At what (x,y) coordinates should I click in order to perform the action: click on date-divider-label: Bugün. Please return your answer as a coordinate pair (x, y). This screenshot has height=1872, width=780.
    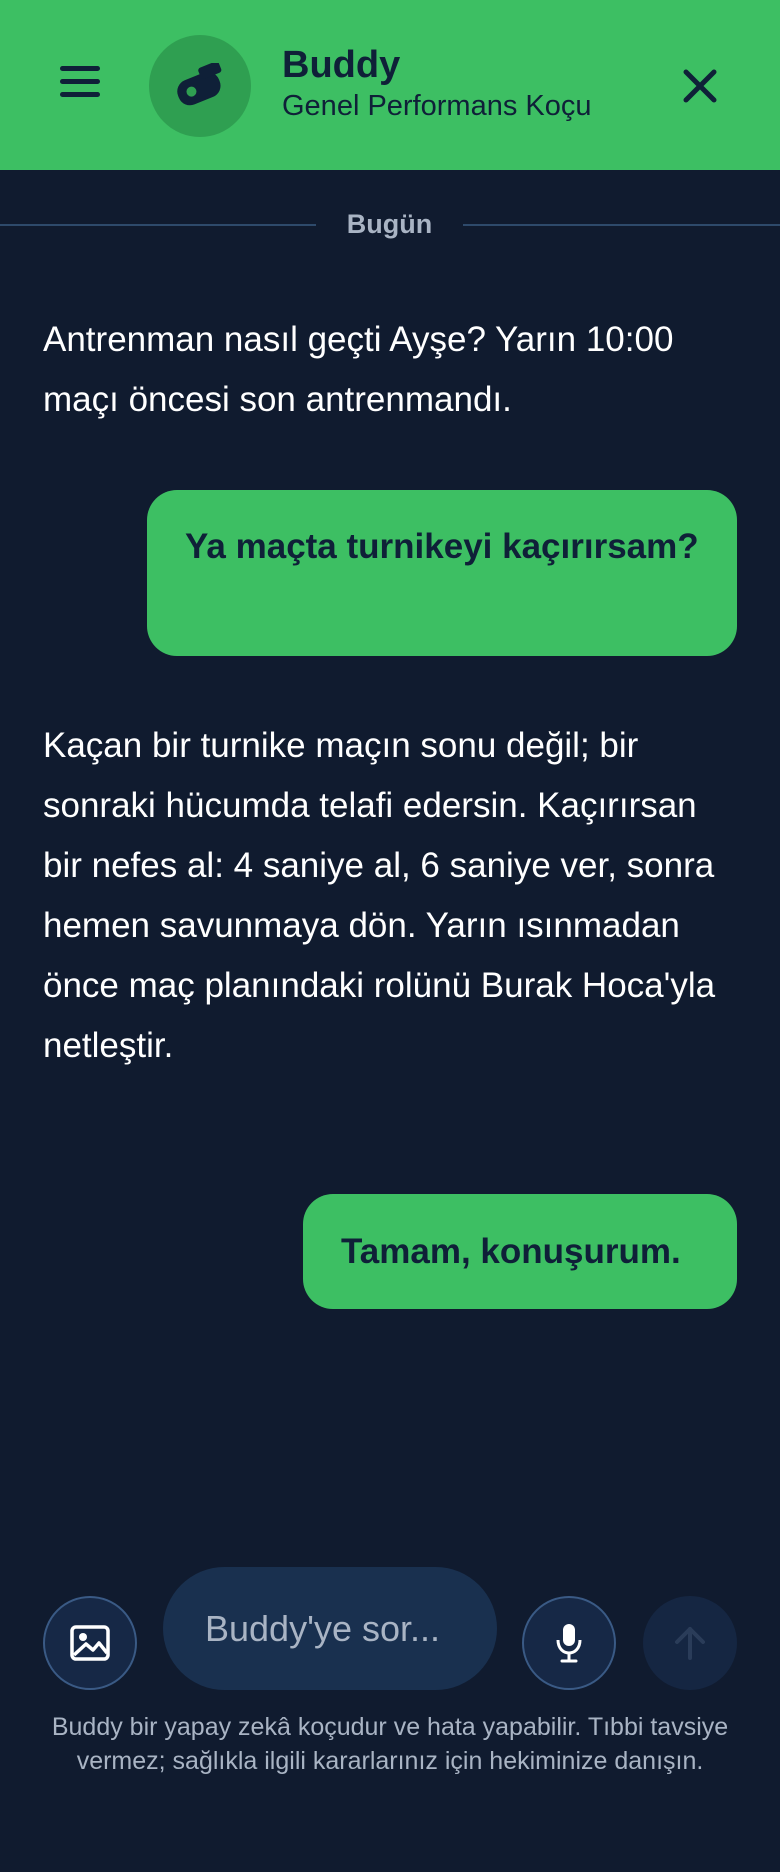
    Looking at the image, I should click on (389, 224).